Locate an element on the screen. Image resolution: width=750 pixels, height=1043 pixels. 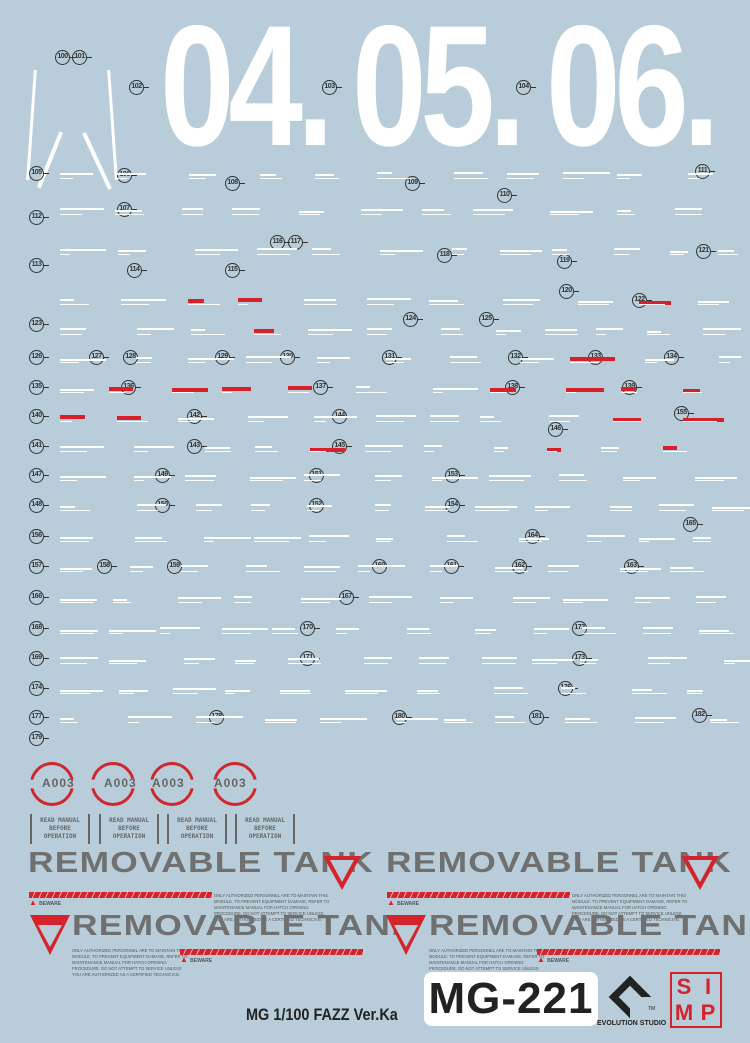
read-manual-decal: READ MANUAL BEFORE OPERATION is located at coordinates (129, 829).